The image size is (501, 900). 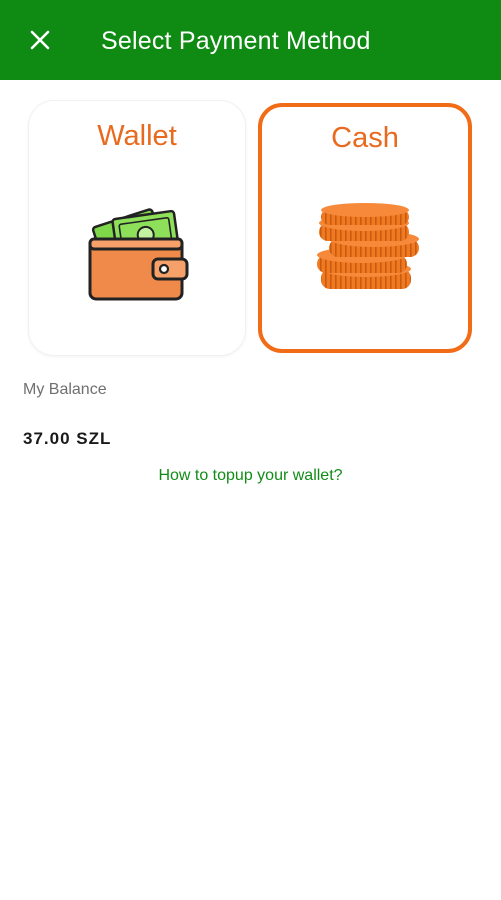 I want to click on payment-option-cash: Cash, so click(x=365, y=228).